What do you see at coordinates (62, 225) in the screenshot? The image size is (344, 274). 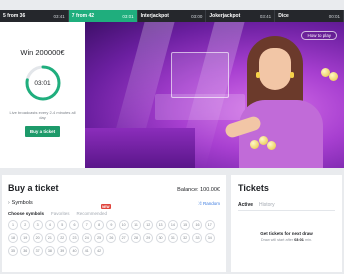 I see `number-ball: 5` at bounding box center [62, 225].